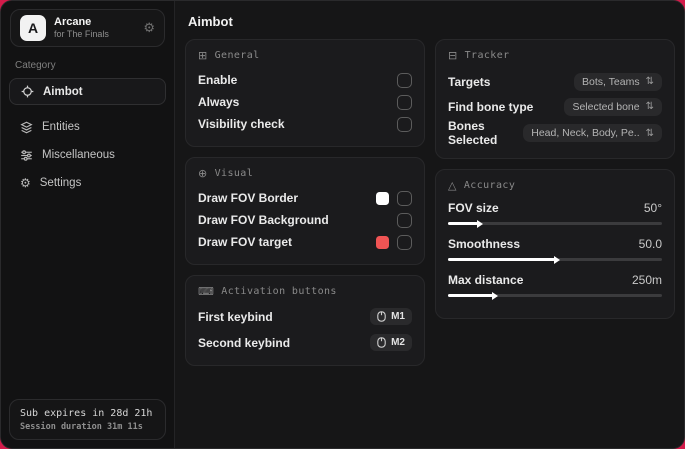 The image size is (685, 449). What do you see at coordinates (305, 80) in the screenshot?
I see `setting-row: Enable` at bounding box center [305, 80].